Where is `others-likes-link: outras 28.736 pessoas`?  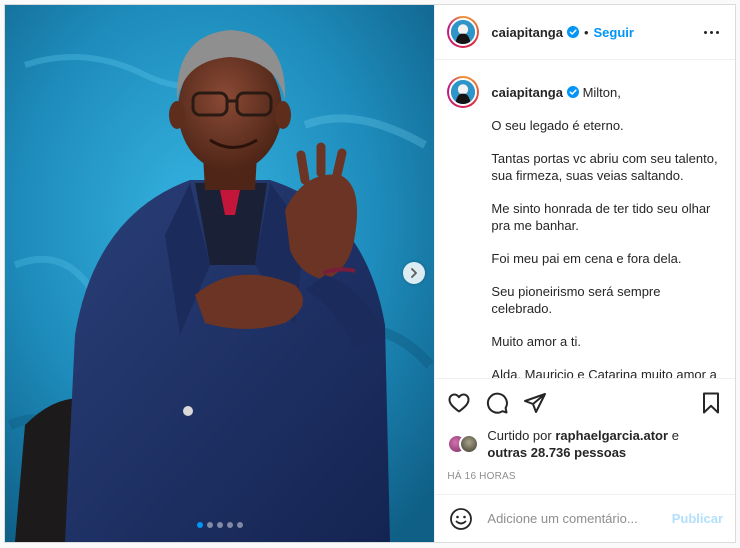 others-likes-link: outras 28.736 pessoas is located at coordinates (556, 452).